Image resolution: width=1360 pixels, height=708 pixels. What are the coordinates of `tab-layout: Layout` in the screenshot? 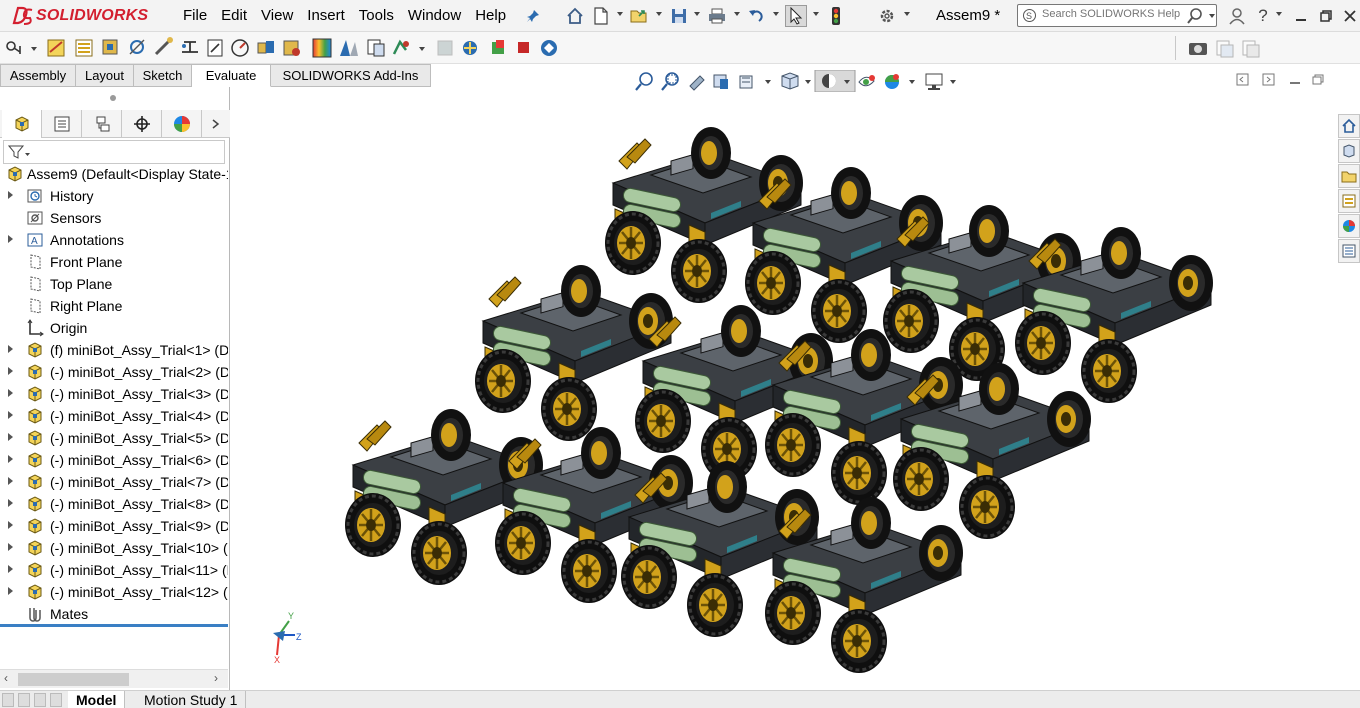 It's located at (105, 75).